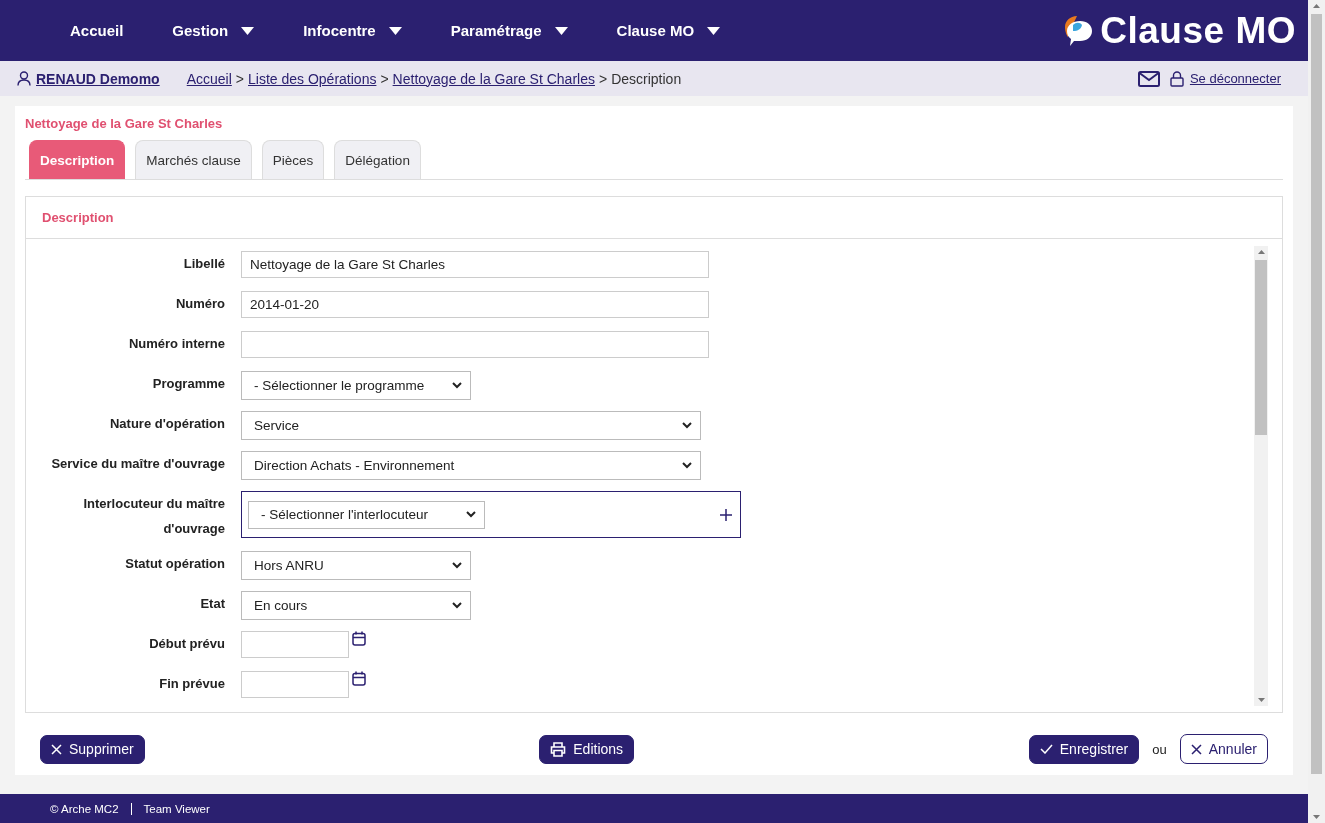 This screenshot has height=823, width=1325. What do you see at coordinates (1235, 78) in the screenshot?
I see `logout-link: Se déconnecter` at bounding box center [1235, 78].